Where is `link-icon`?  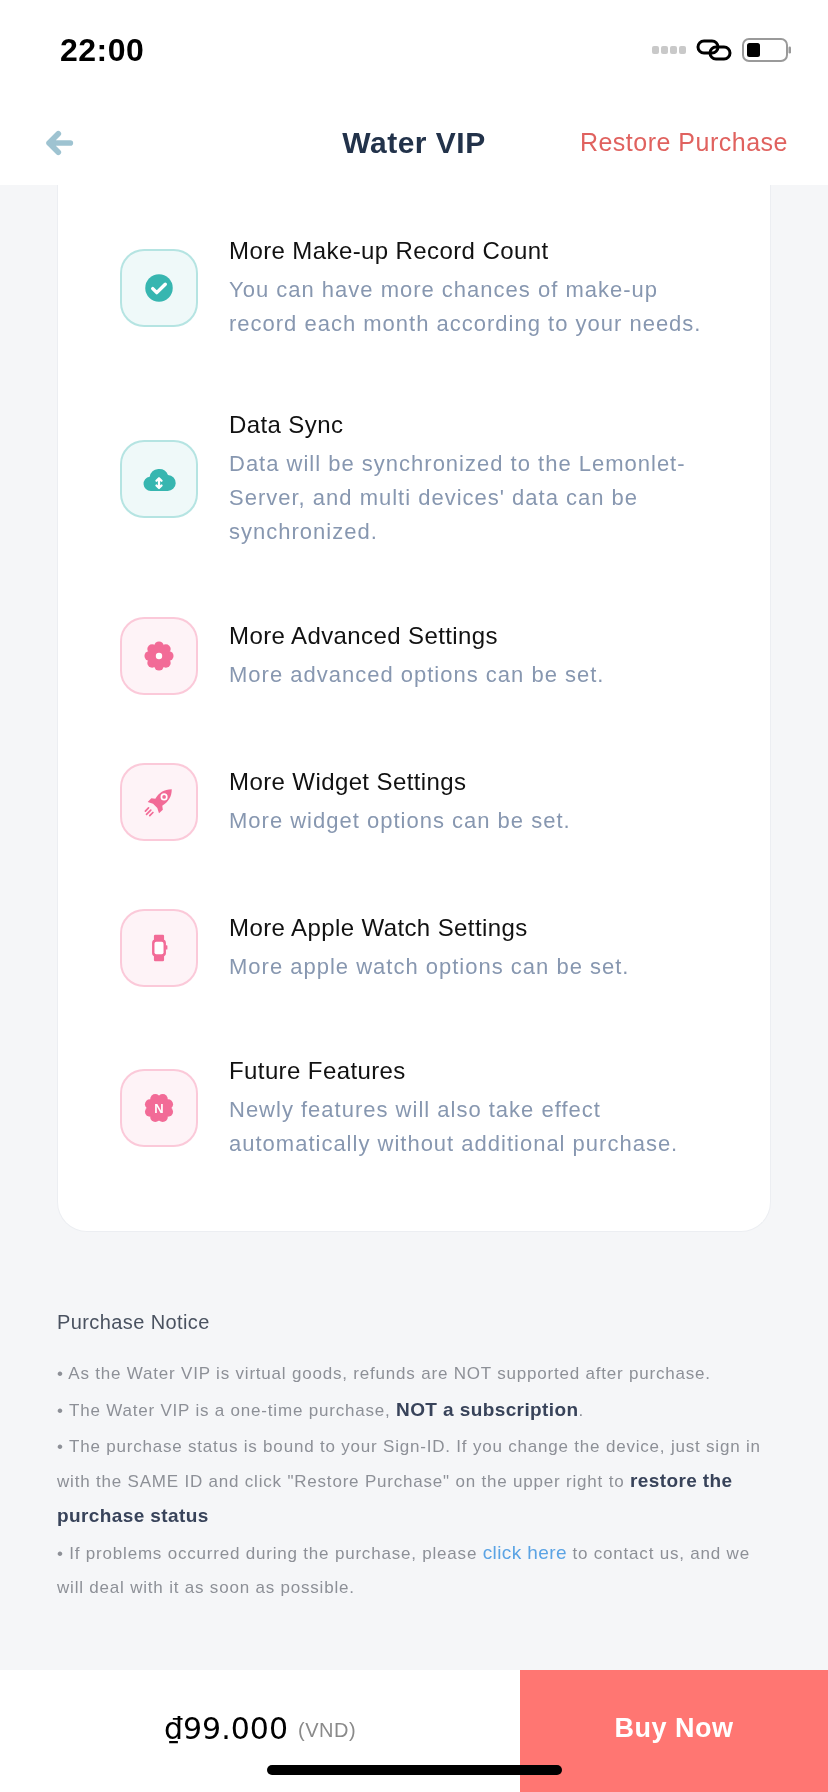
link-icon is located at coordinates (714, 50).